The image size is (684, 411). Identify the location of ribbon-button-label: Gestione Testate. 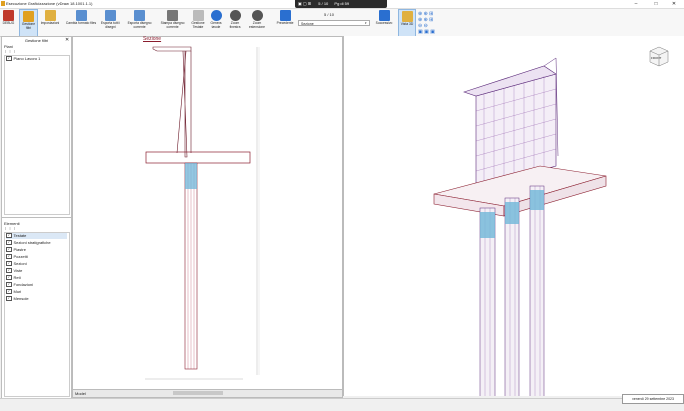
(198, 25).